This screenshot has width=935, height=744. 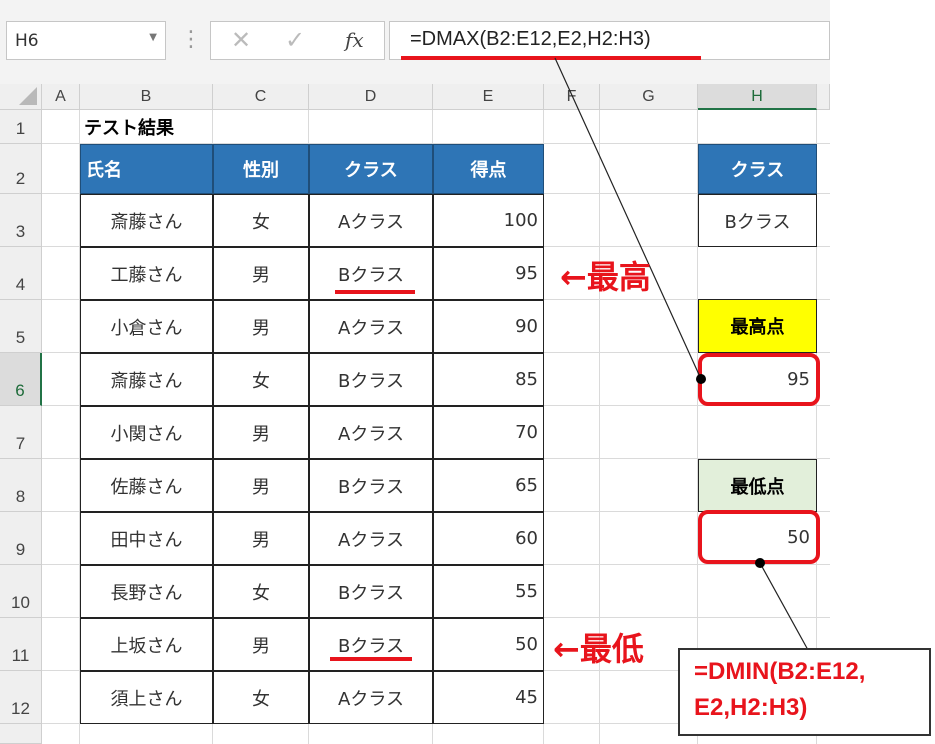 I want to click on highest-annotation: ←最高, so click(x=605, y=277).